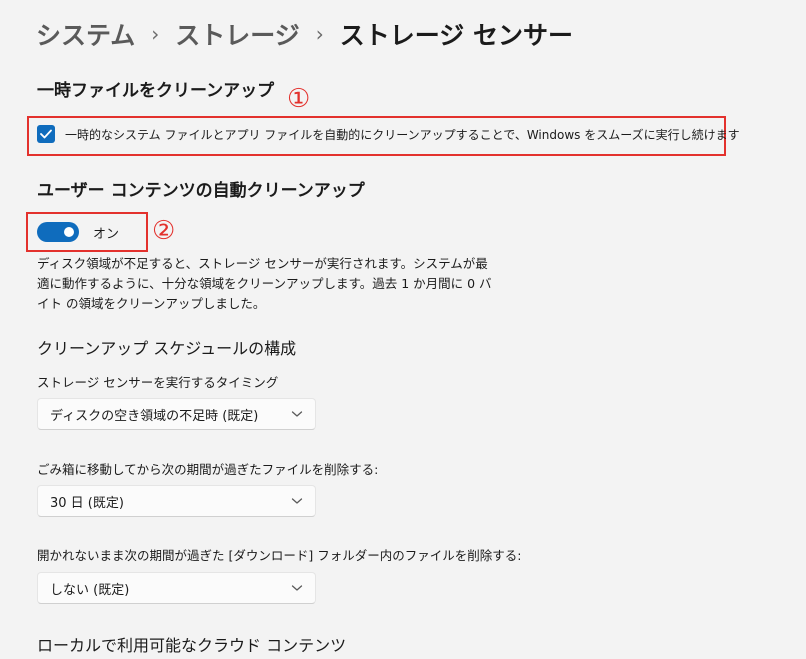 The height and width of the screenshot is (659, 806). I want to click on annotation-number-1: ①, so click(299, 99).